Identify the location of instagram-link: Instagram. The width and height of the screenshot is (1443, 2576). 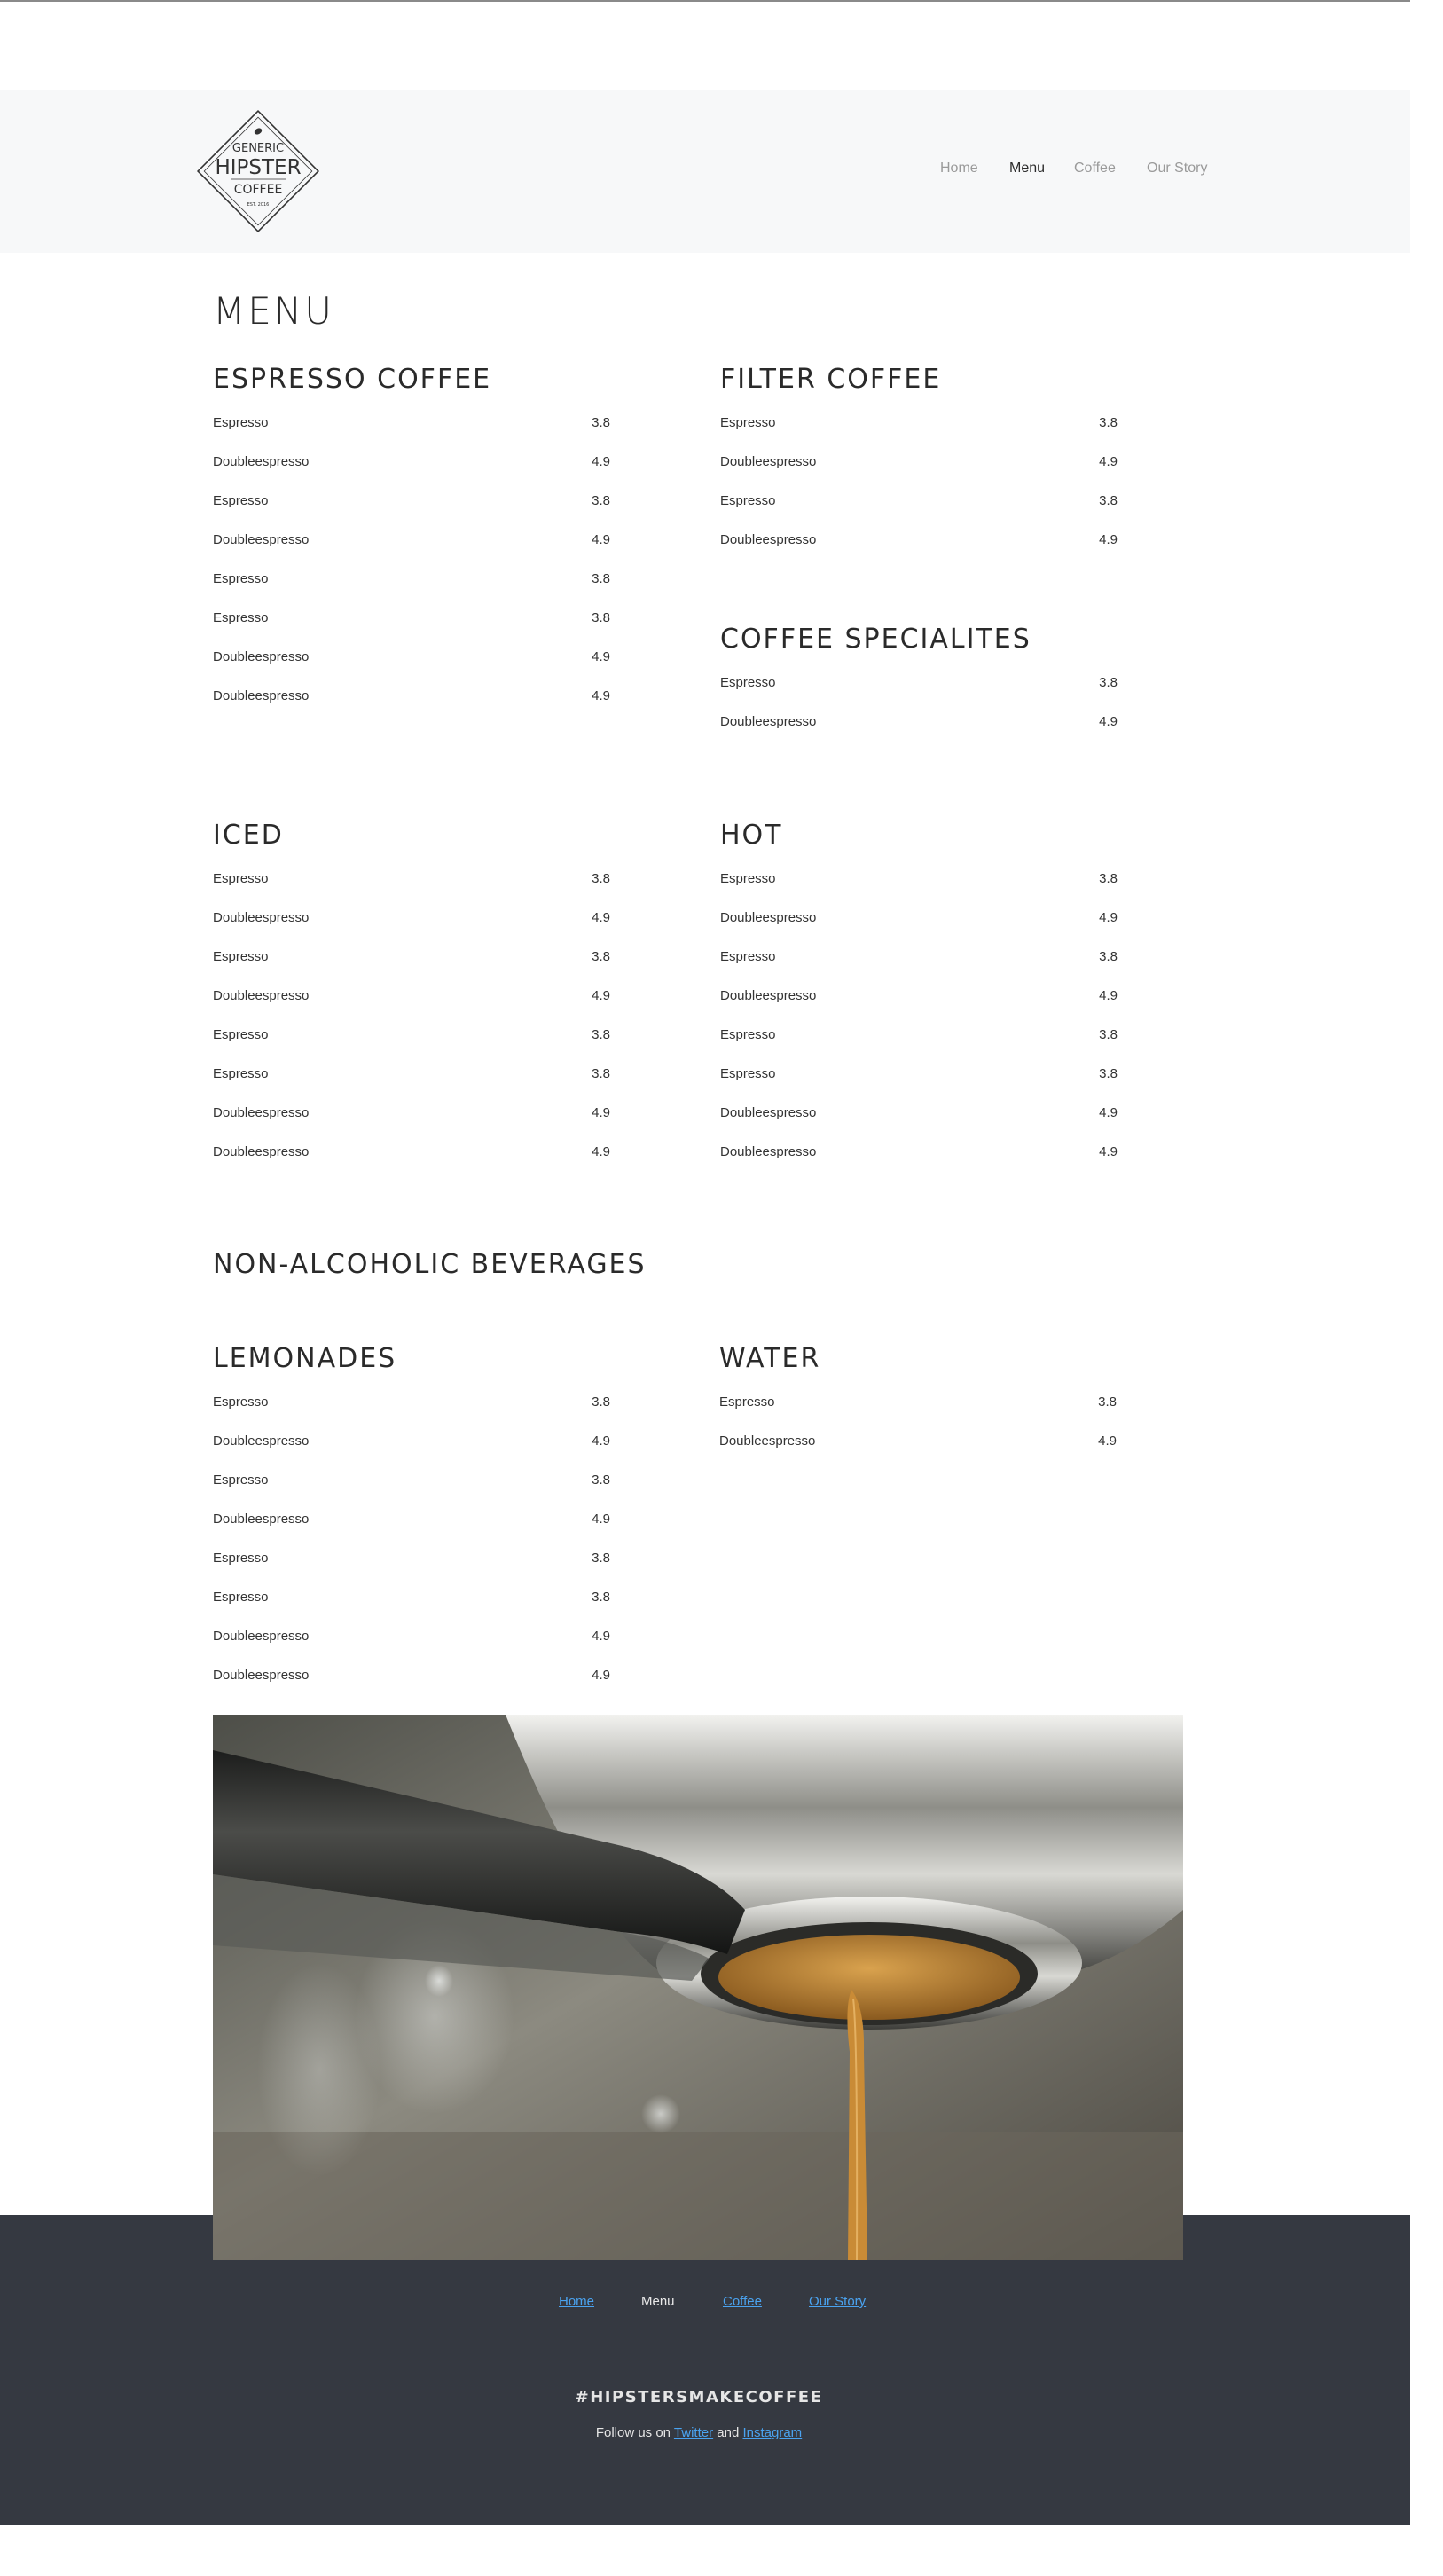
(772, 2432).